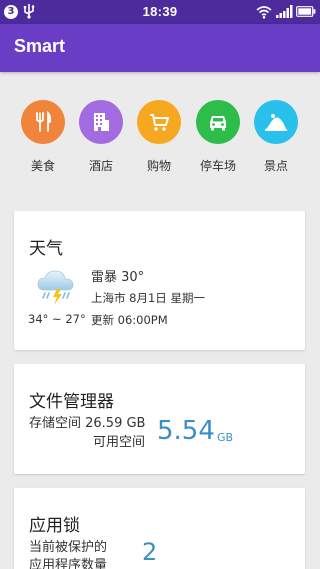 Image resolution: width=320 pixels, height=569 pixels. What do you see at coordinates (264, 12) in the screenshot?
I see `wifi-icon` at bounding box center [264, 12].